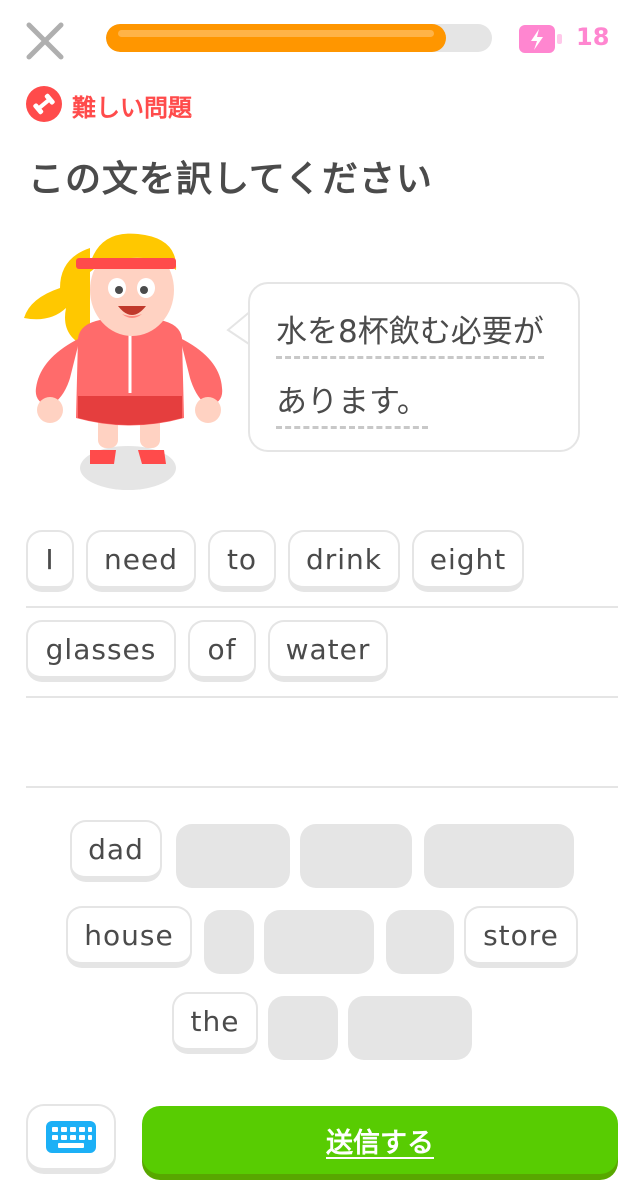 This screenshot has height=1200, width=644. Describe the element at coordinates (116, 851) in the screenshot. I see `word-bank-chip: dad` at that location.